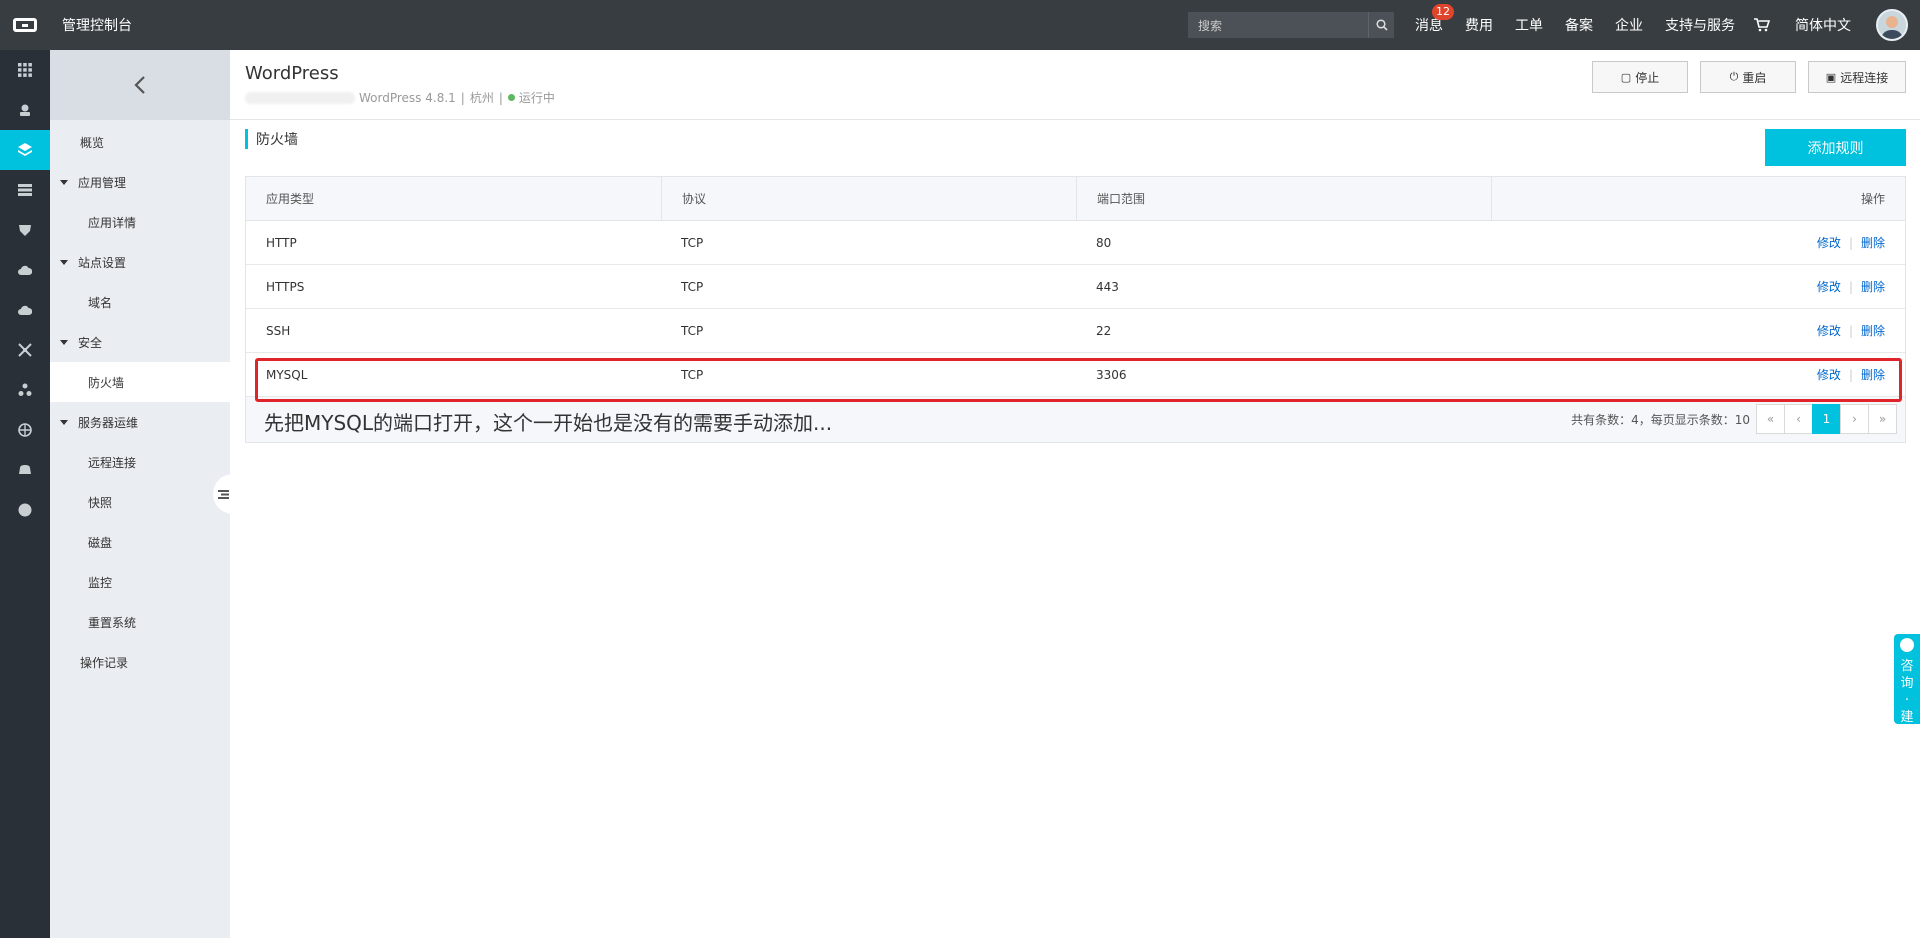  I want to click on messages-link: 消息 12, so click(1429, 19).